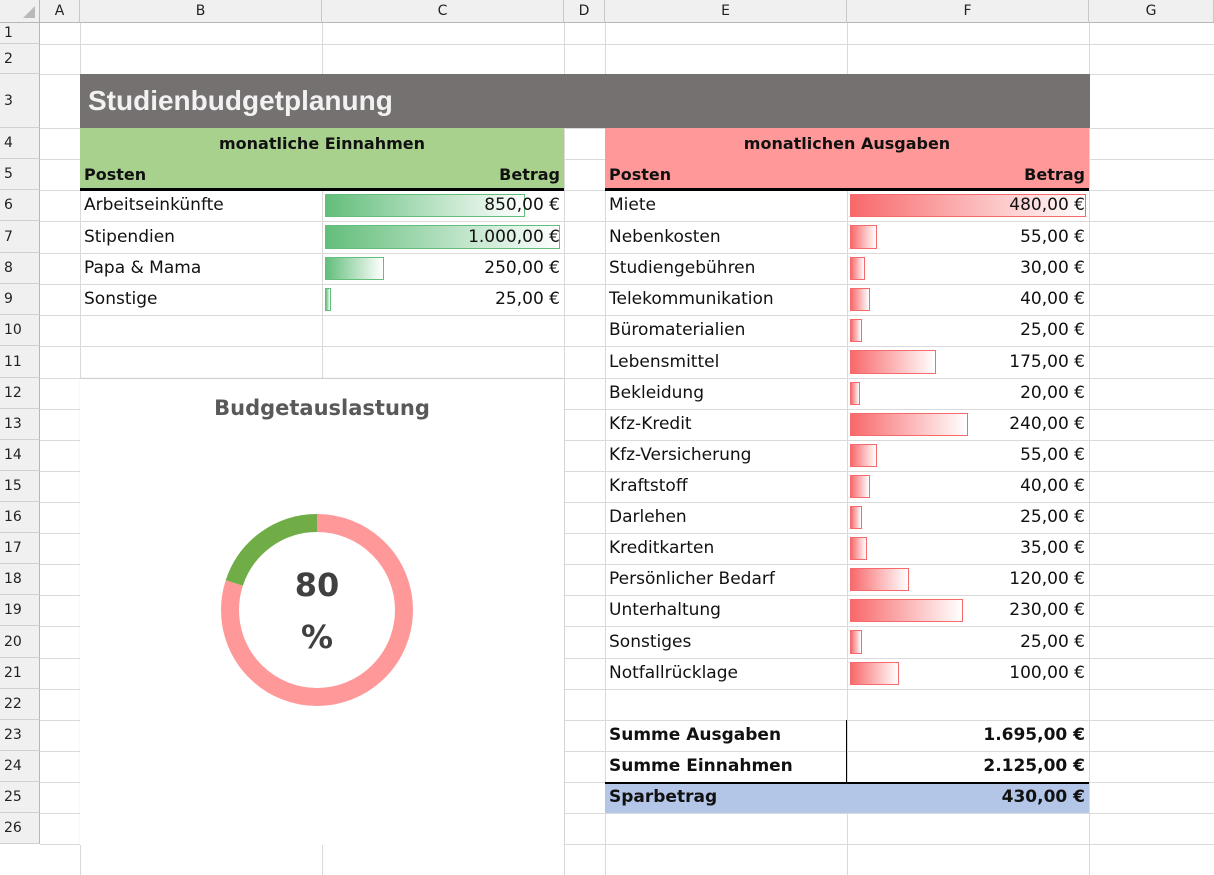 This screenshot has height=875, width=1214. I want to click on expense-item-label: Kfz-Kredit, so click(650, 424).